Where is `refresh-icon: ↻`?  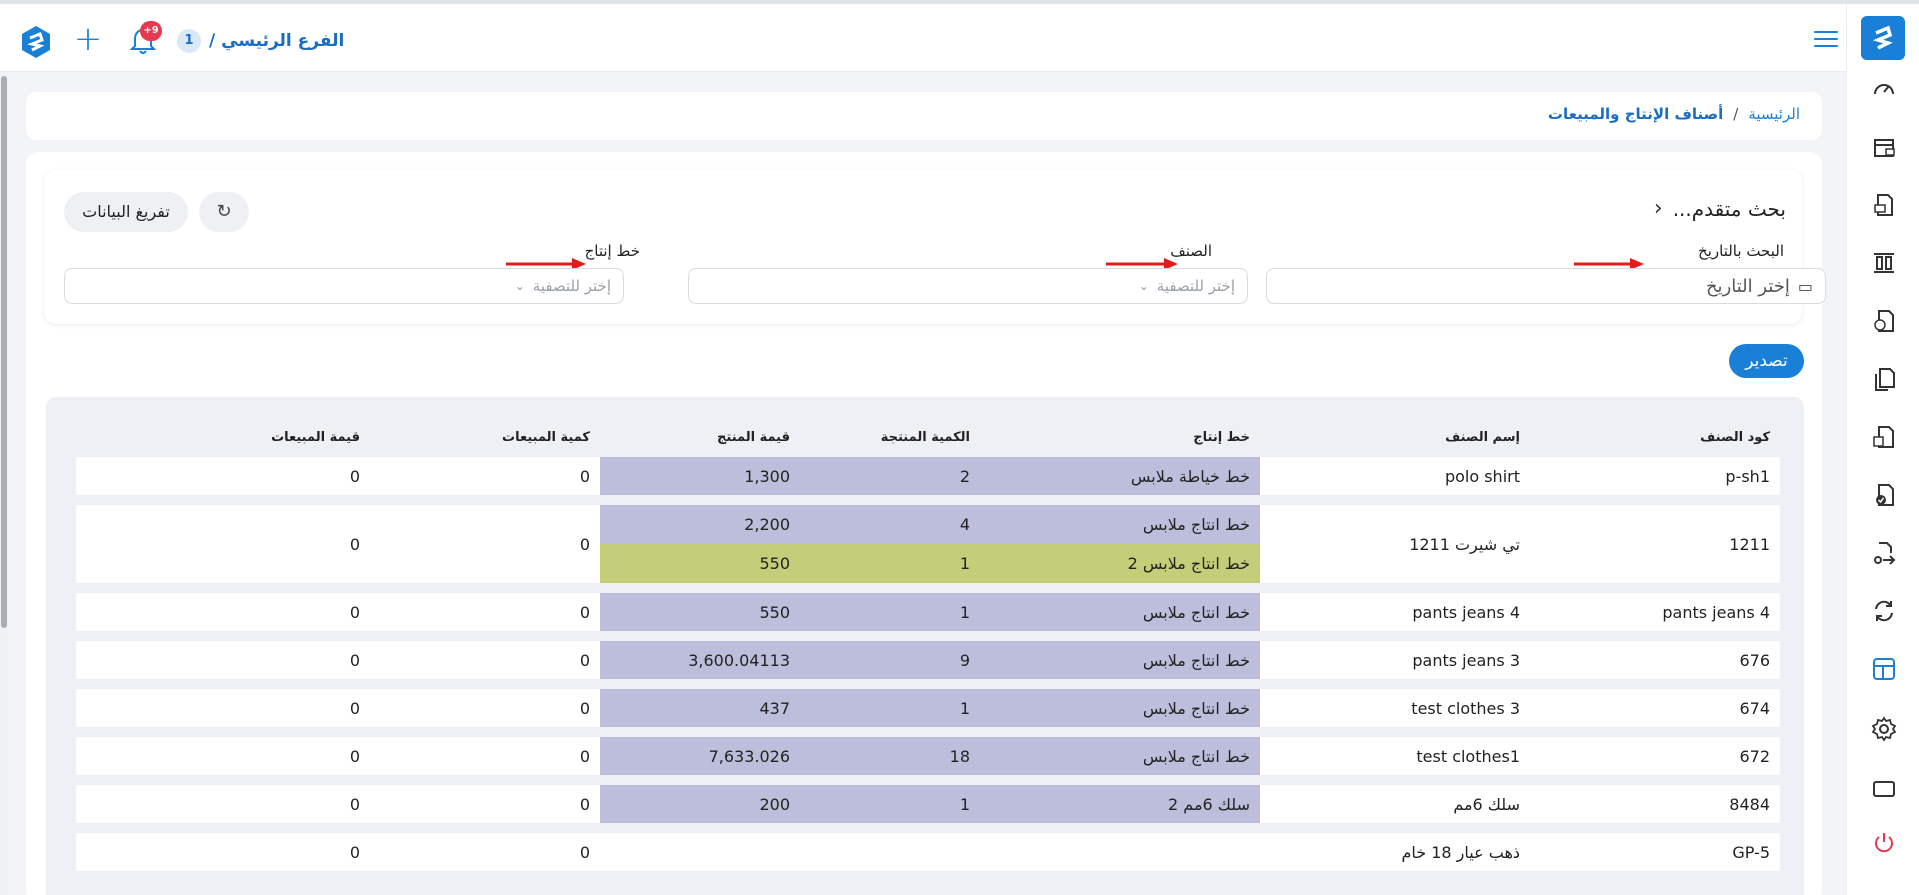 refresh-icon: ↻ is located at coordinates (224, 211).